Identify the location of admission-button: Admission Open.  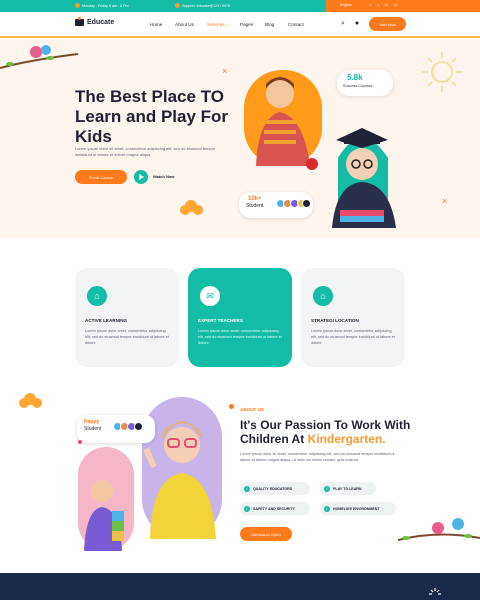
(266, 534).